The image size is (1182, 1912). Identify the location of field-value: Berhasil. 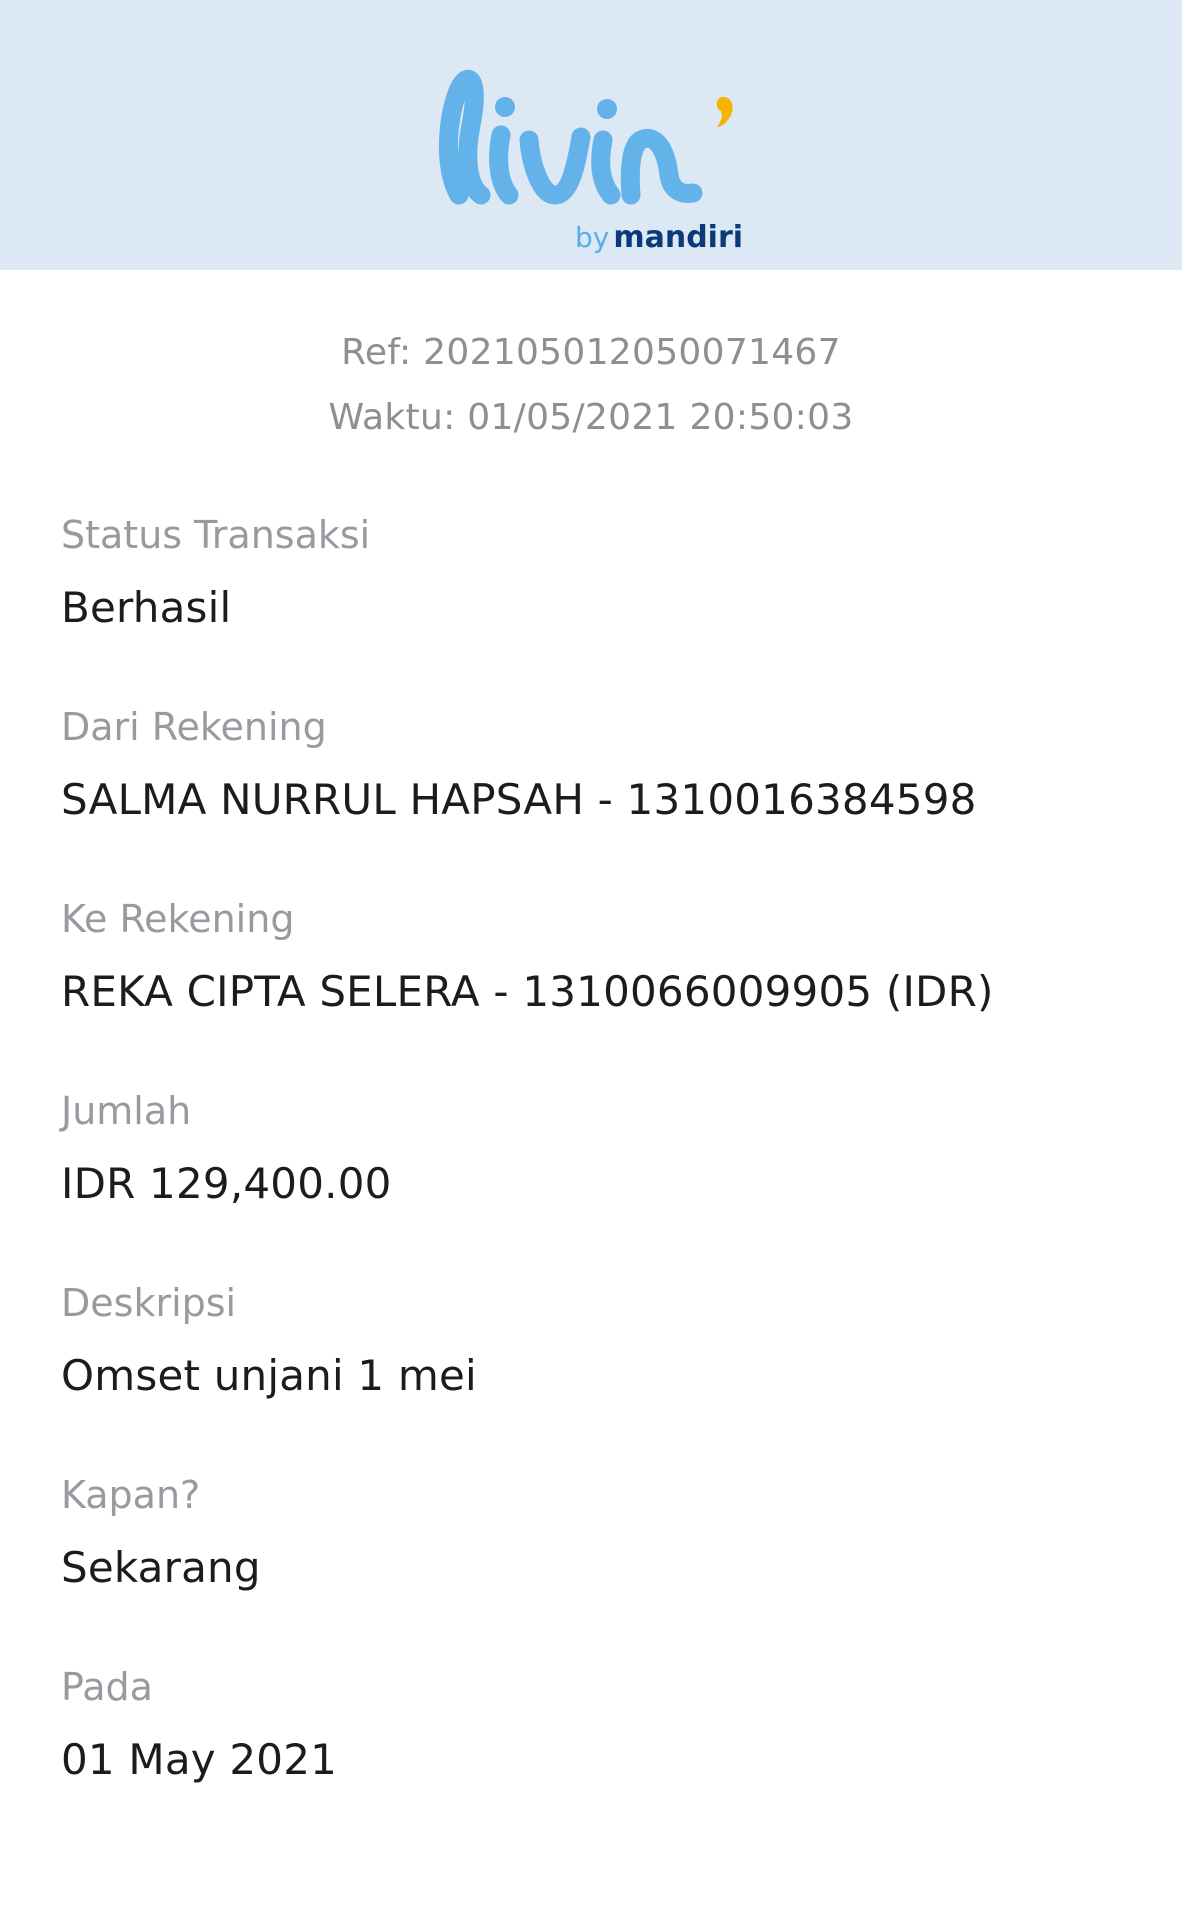
(146, 607).